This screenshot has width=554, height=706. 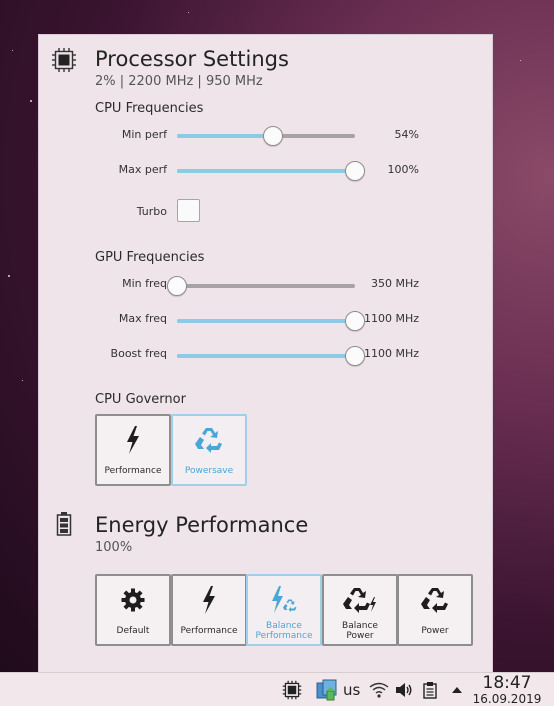 I want to click on min-perf-slider, so click(x=266, y=136).